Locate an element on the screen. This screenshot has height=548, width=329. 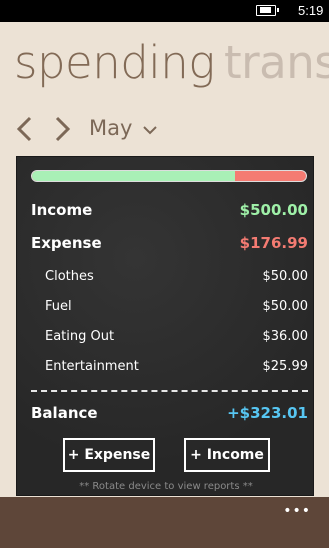
status-bar: 5:19 is located at coordinates (164, 11).